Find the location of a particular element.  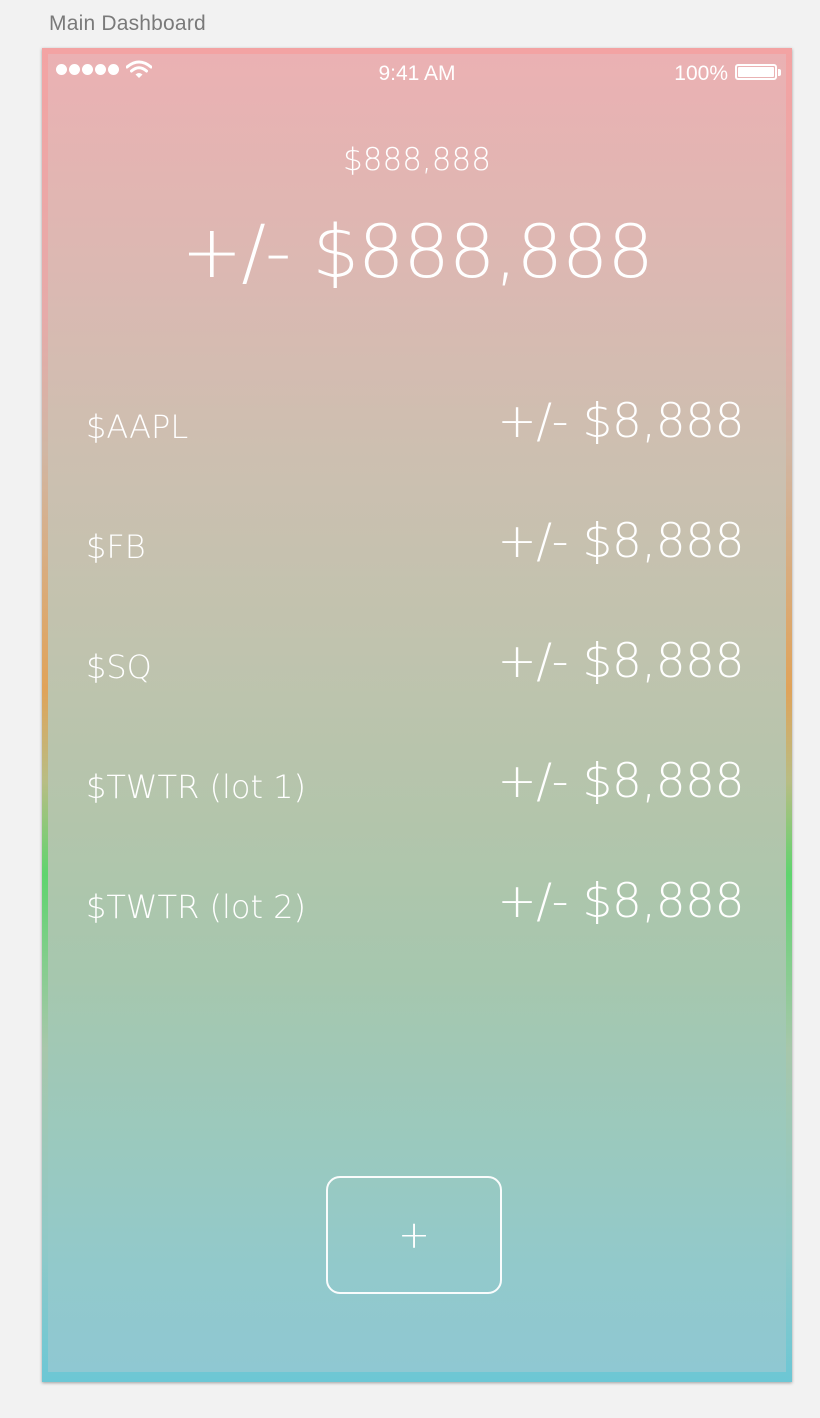

battery-fill is located at coordinates (756, 72).